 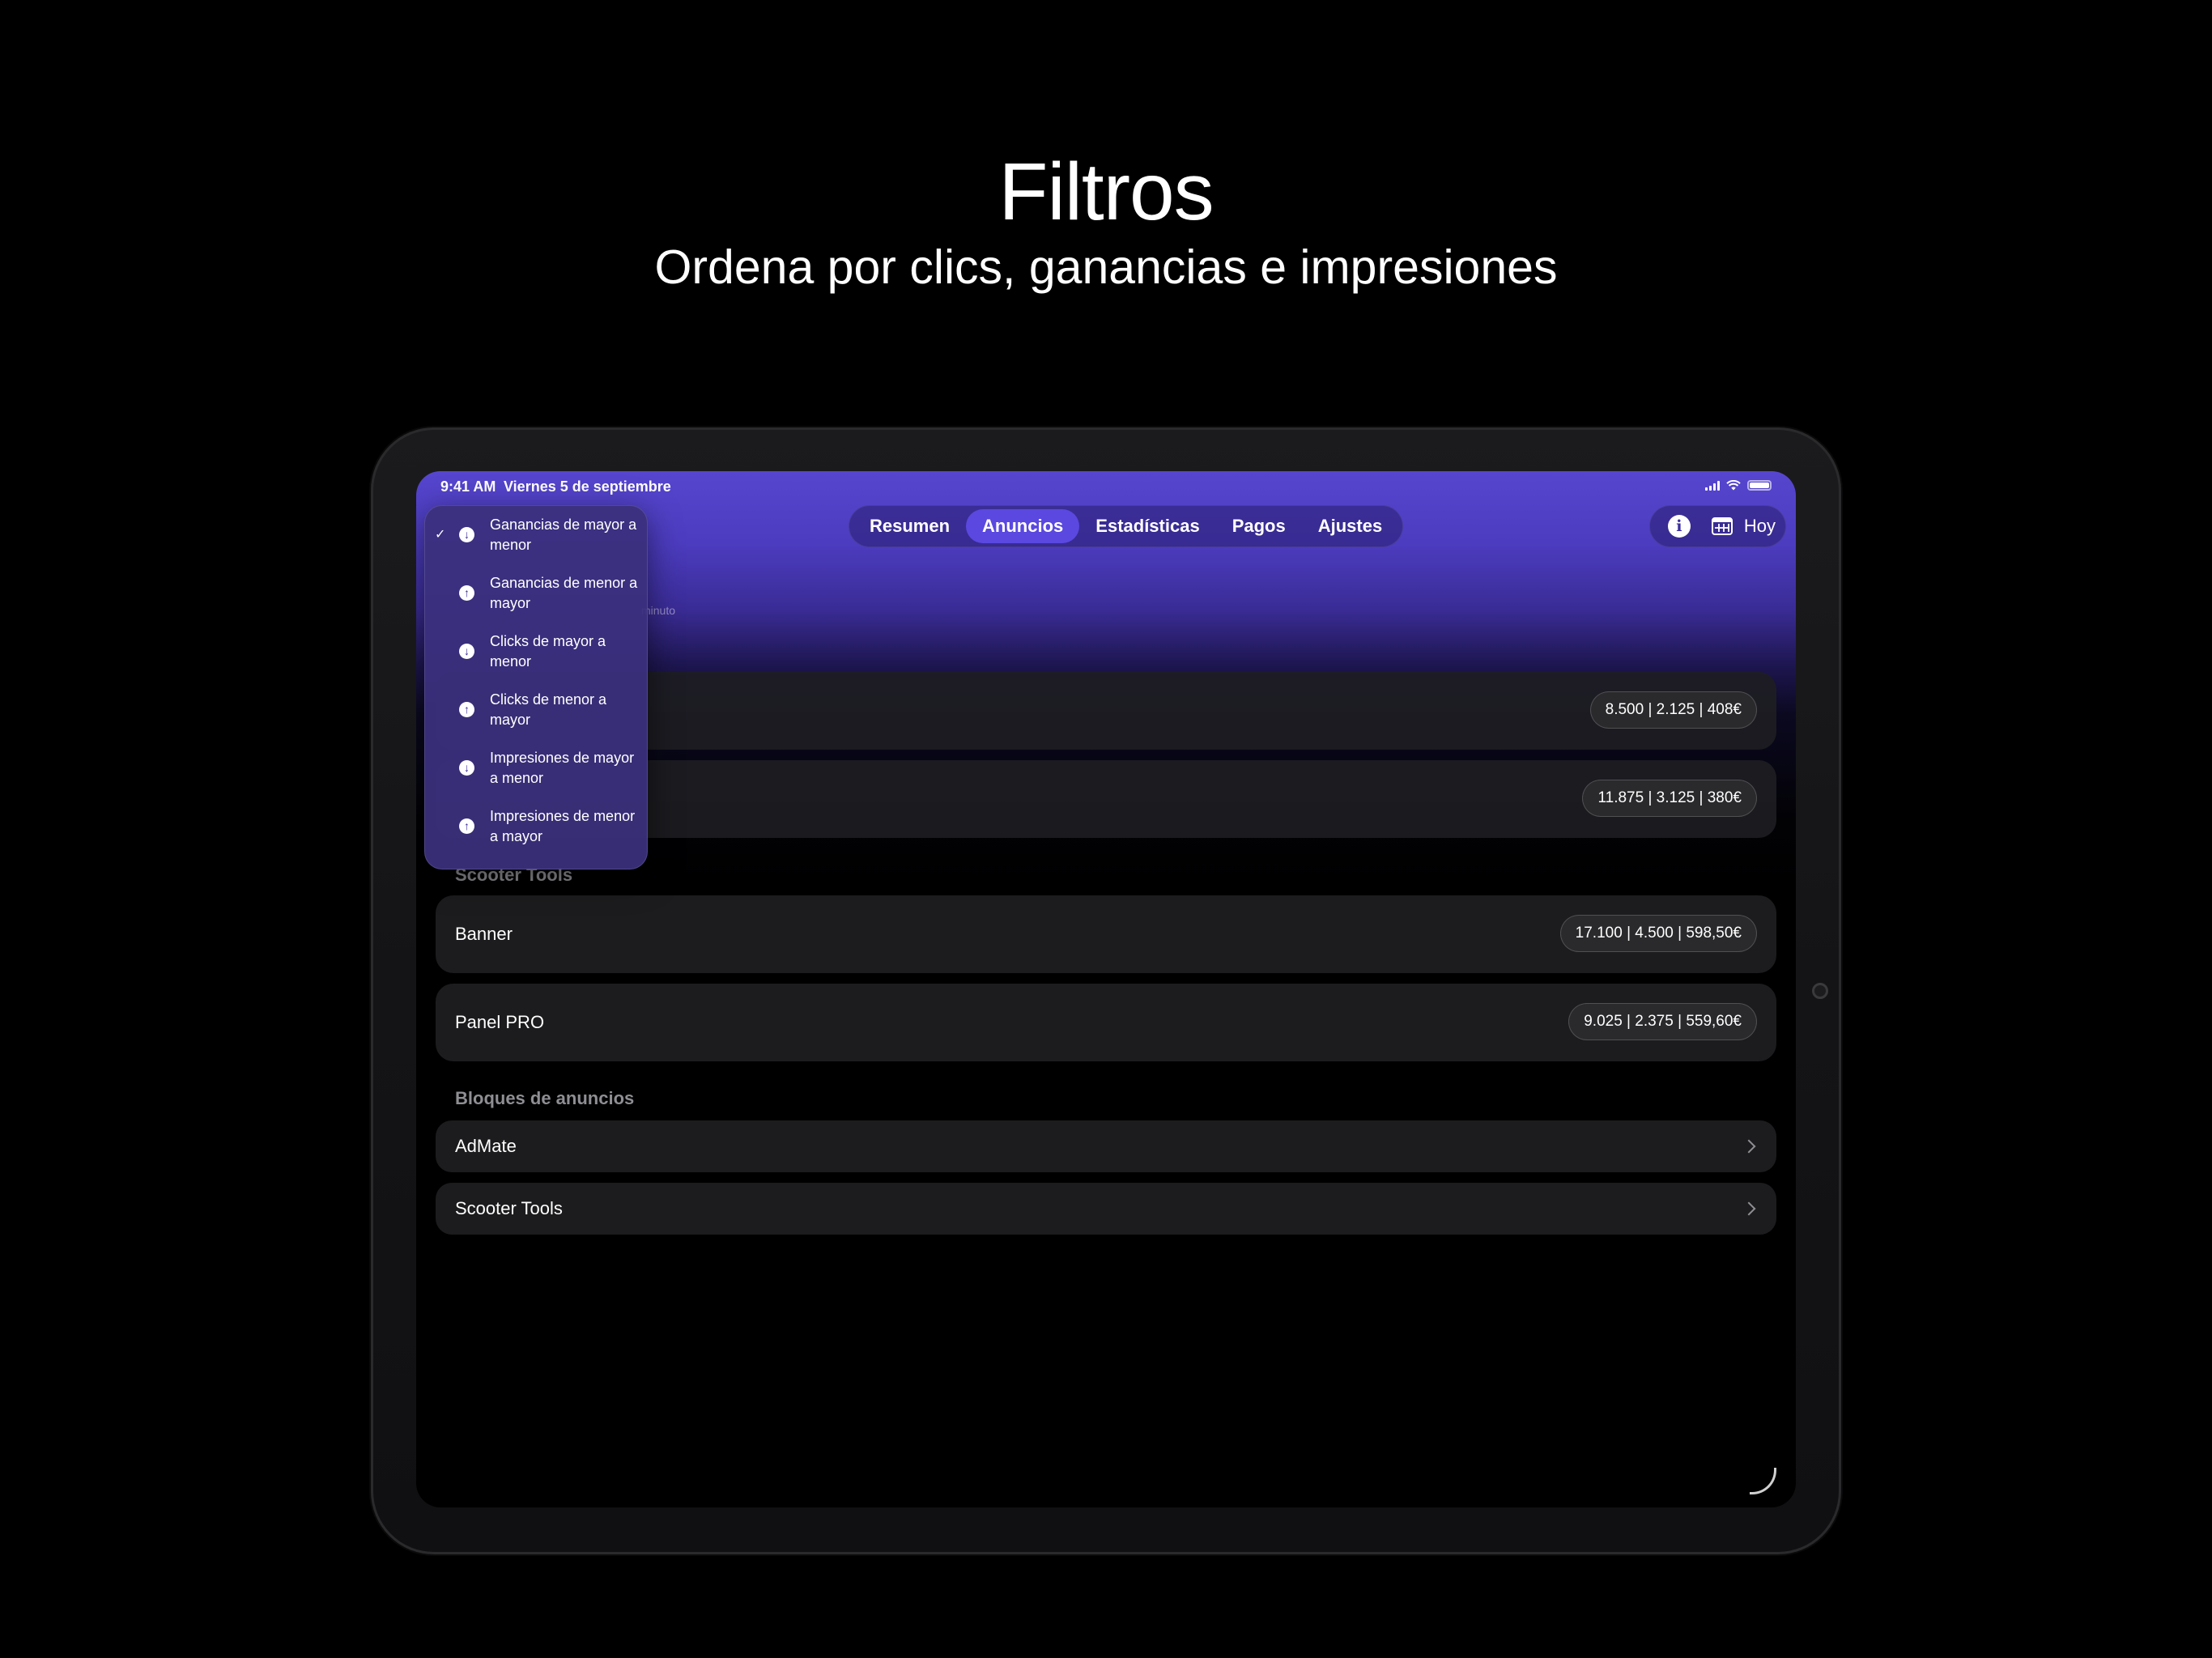 I want to click on status-date: Viernes 5 de septiembre, so click(x=588, y=486).